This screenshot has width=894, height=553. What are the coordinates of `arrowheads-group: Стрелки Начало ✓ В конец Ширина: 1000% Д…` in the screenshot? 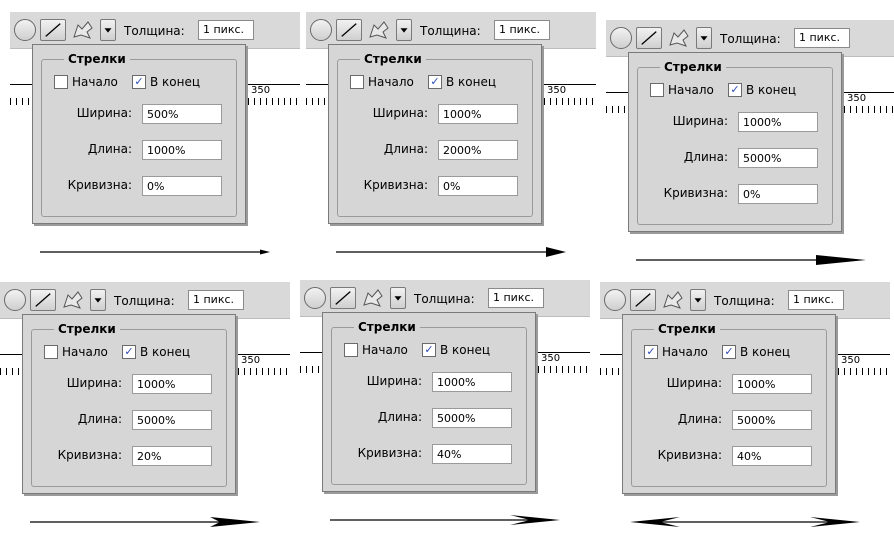 It's located at (429, 402).